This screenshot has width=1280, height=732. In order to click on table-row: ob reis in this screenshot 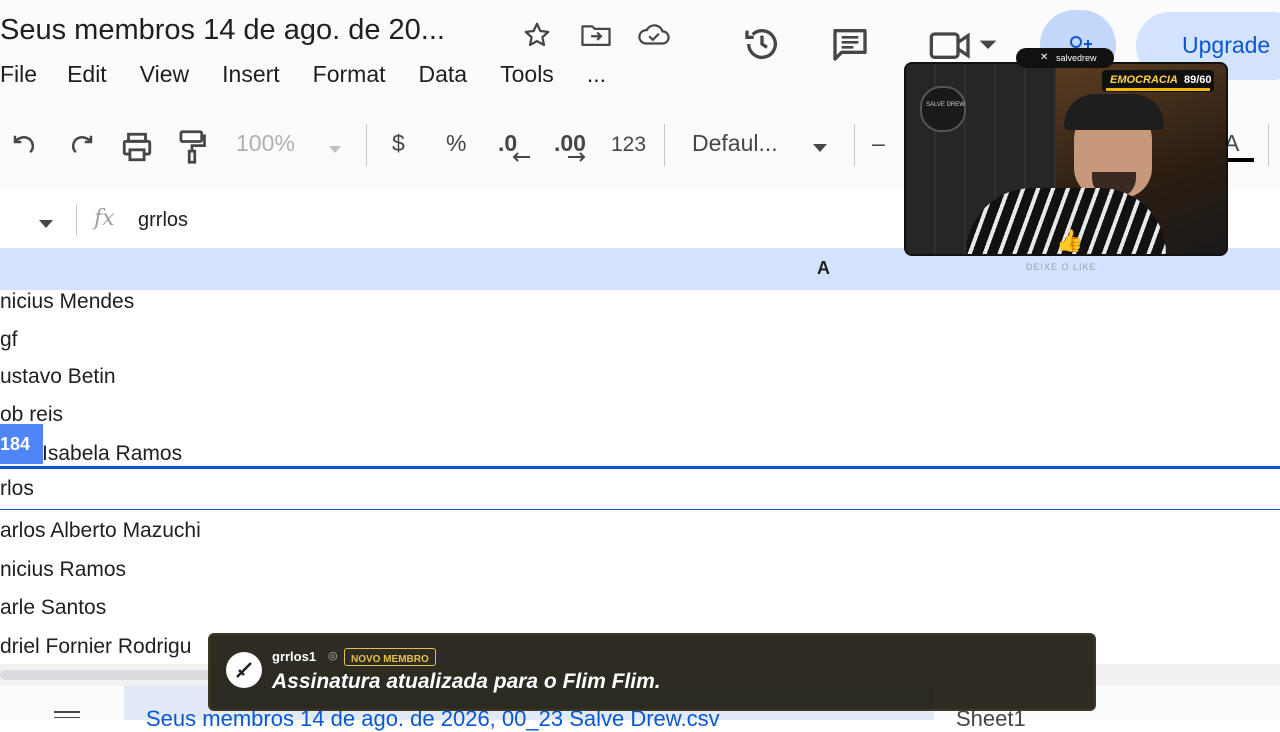, I will do `click(640, 413)`.